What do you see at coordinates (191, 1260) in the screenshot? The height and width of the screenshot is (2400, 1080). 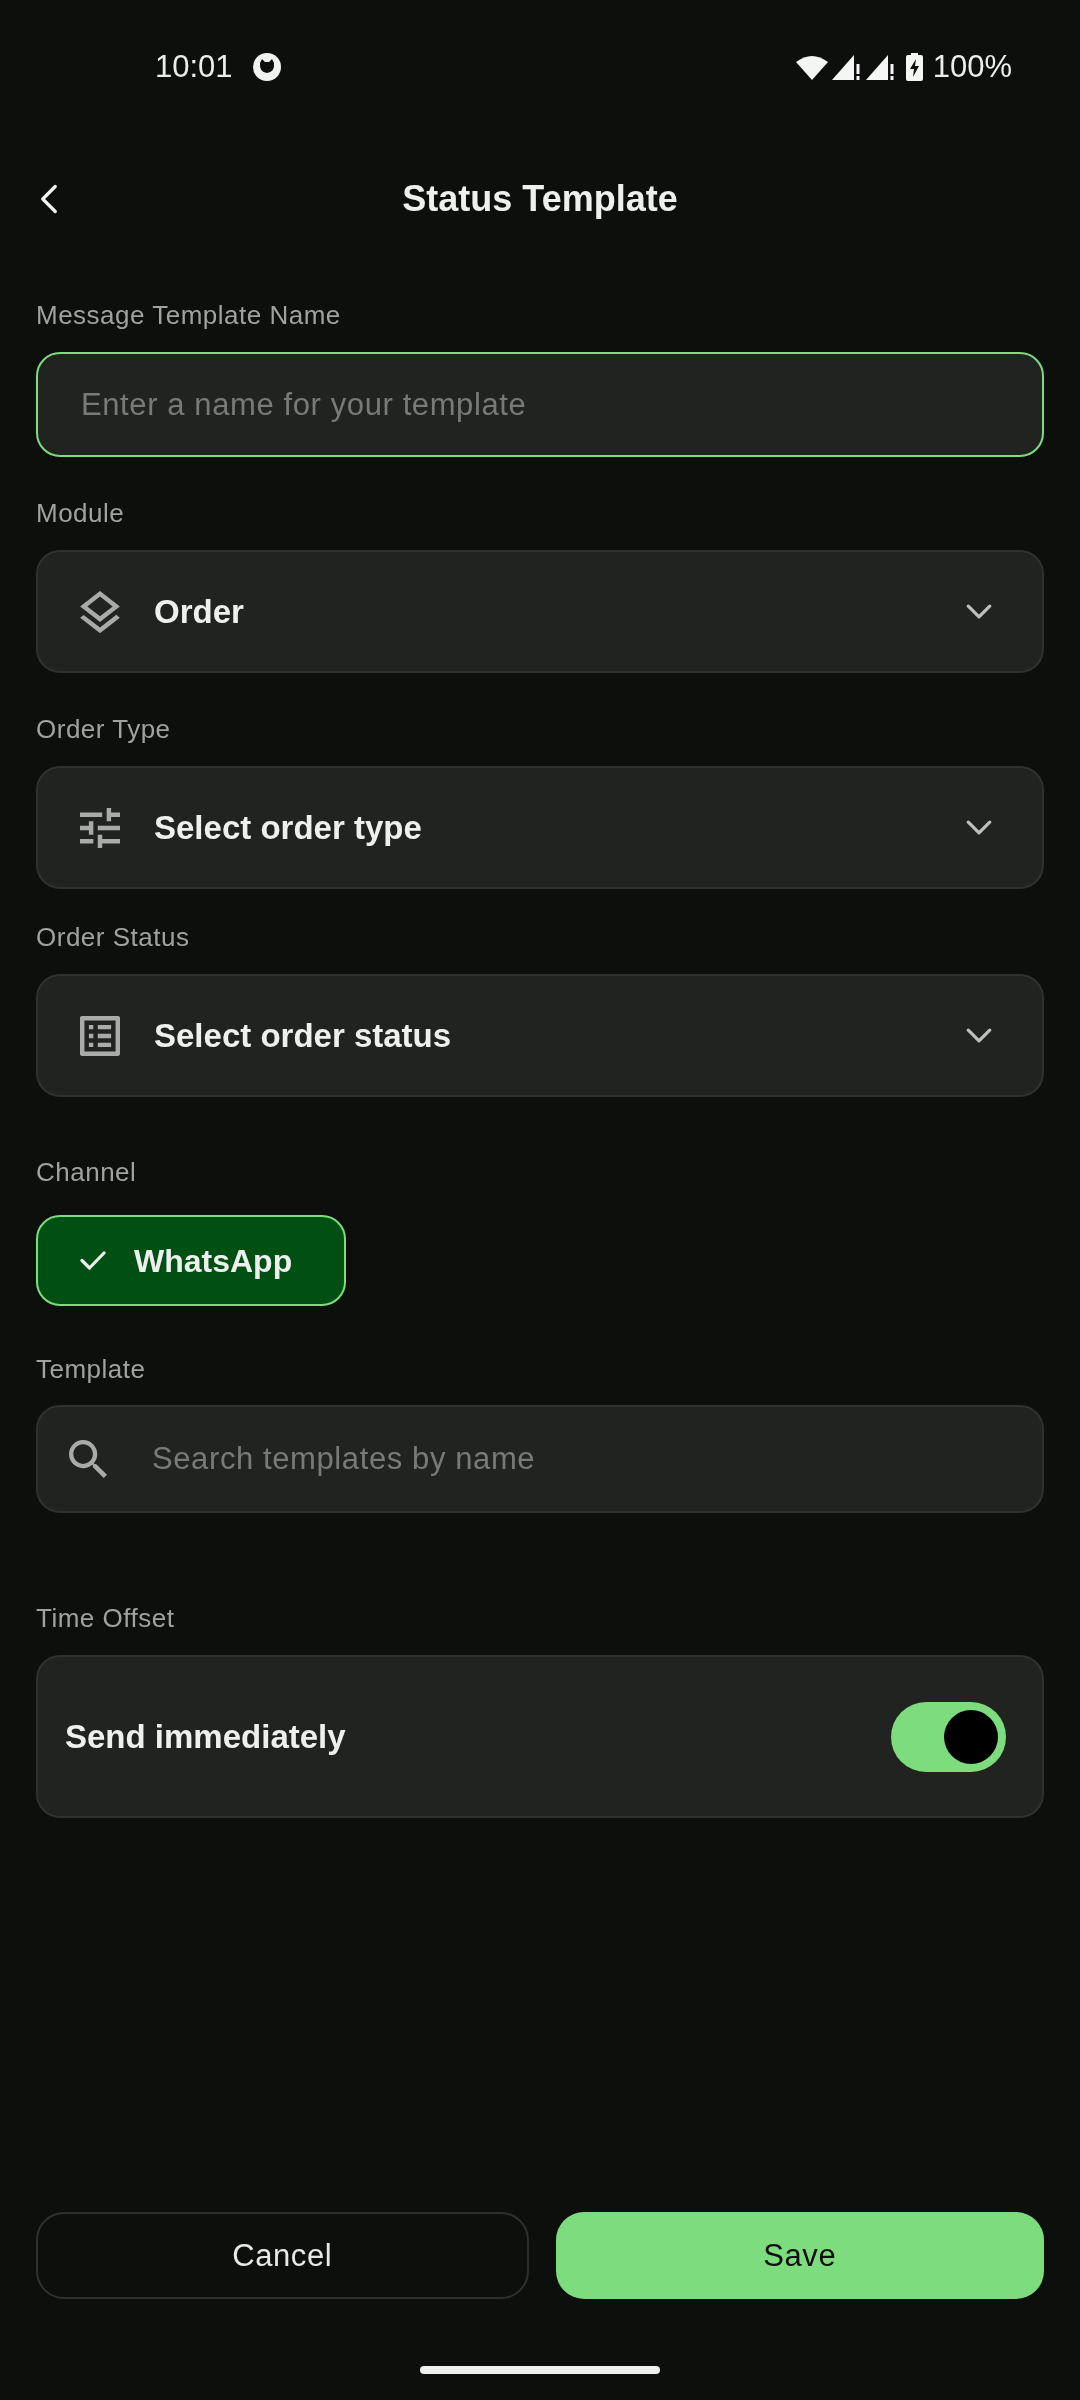 I see `channel-chip: WhatsApp` at bounding box center [191, 1260].